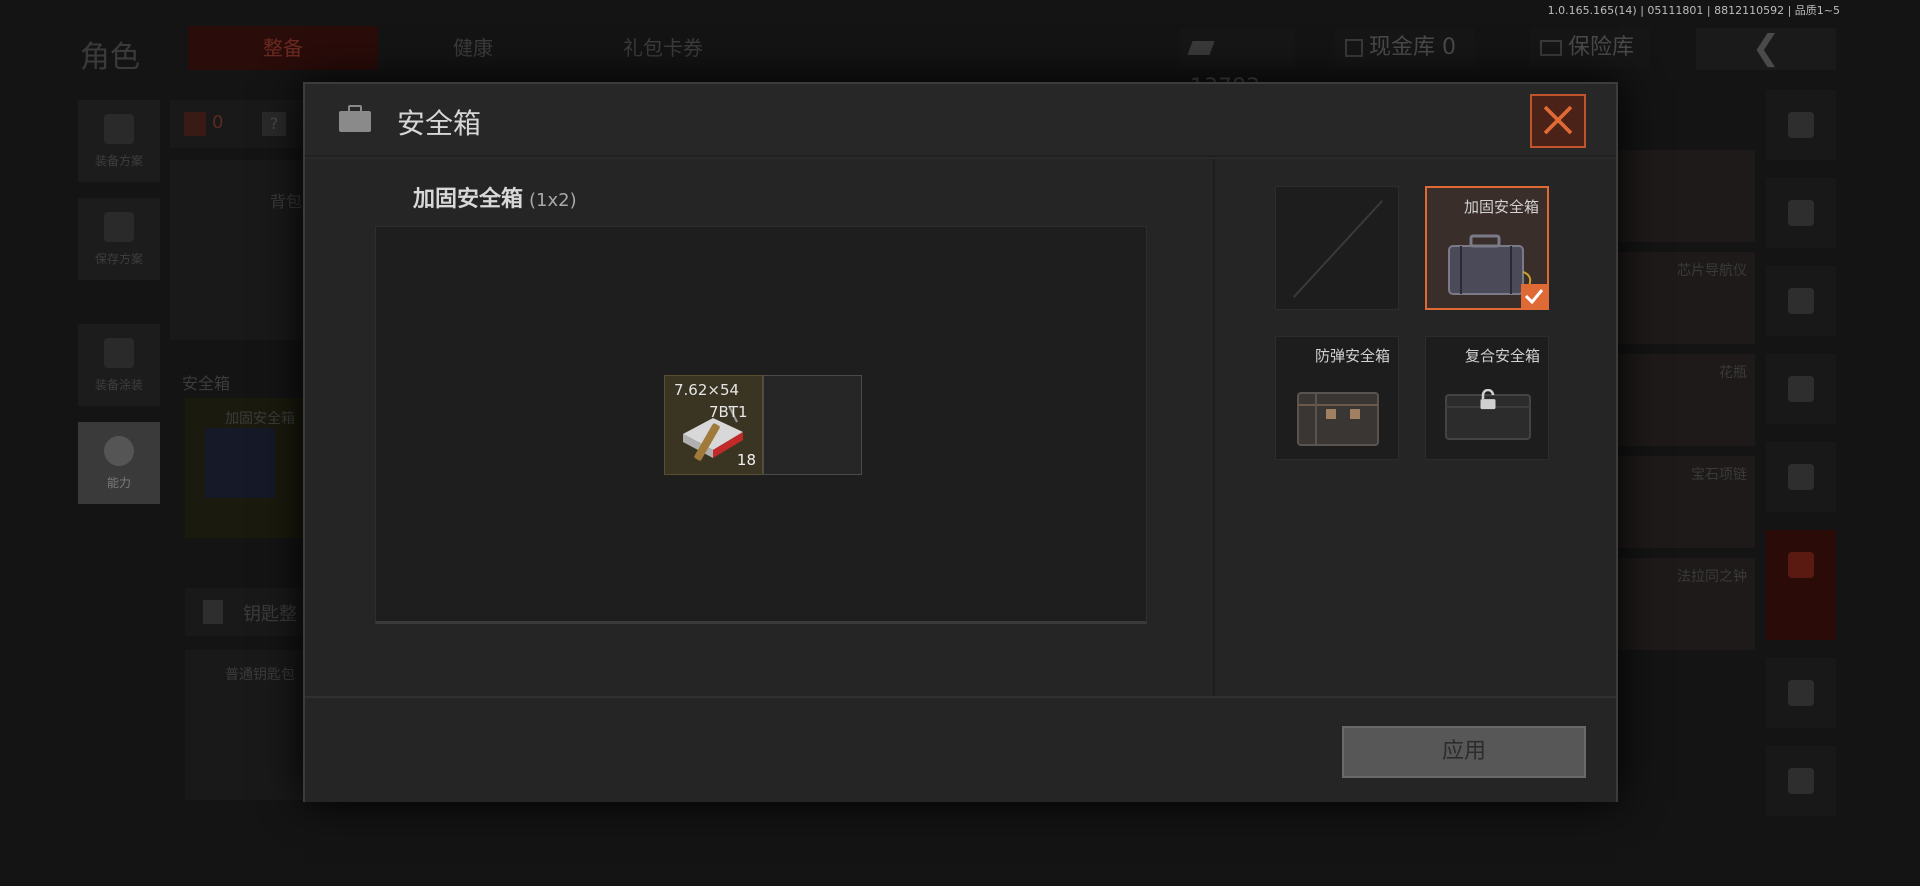 This screenshot has width=1920, height=886. What do you see at coordinates (119, 310) in the screenshot?
I see `left-sidebar: 装备方案 保存方案 装备涂装 能力` at bounding box center [119, 310].